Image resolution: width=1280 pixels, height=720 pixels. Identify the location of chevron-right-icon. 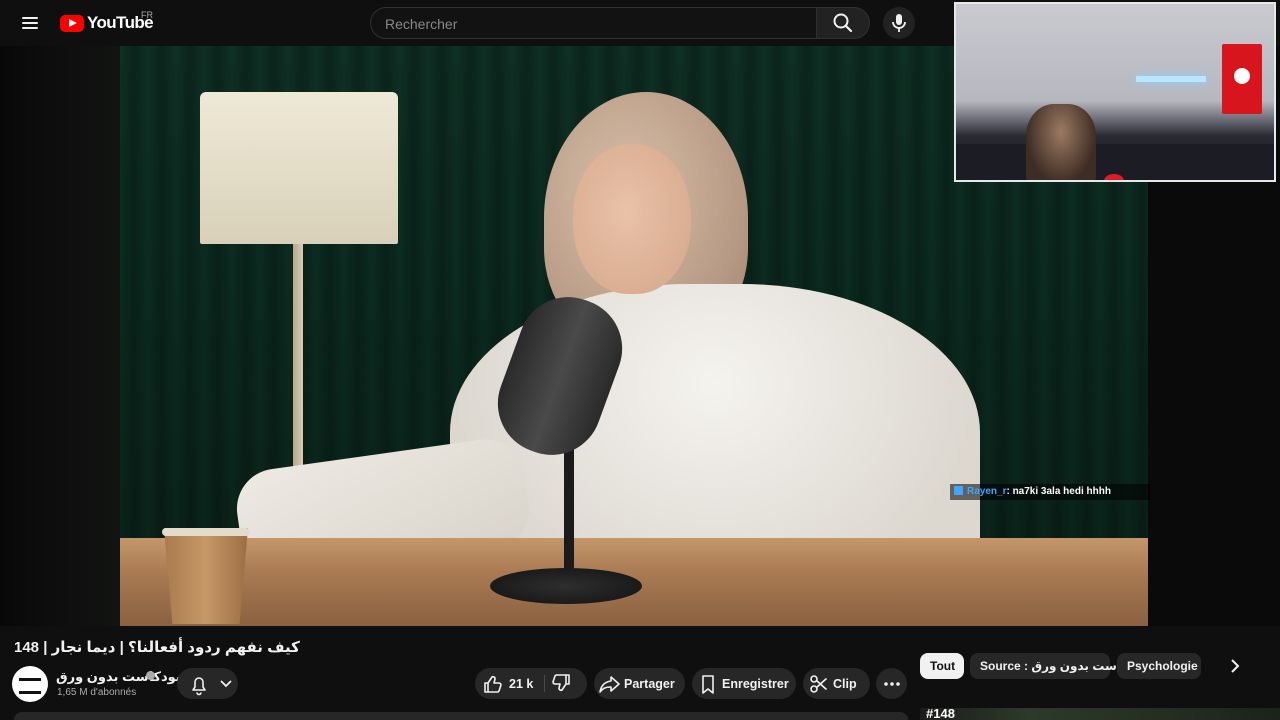
(1235, 666).